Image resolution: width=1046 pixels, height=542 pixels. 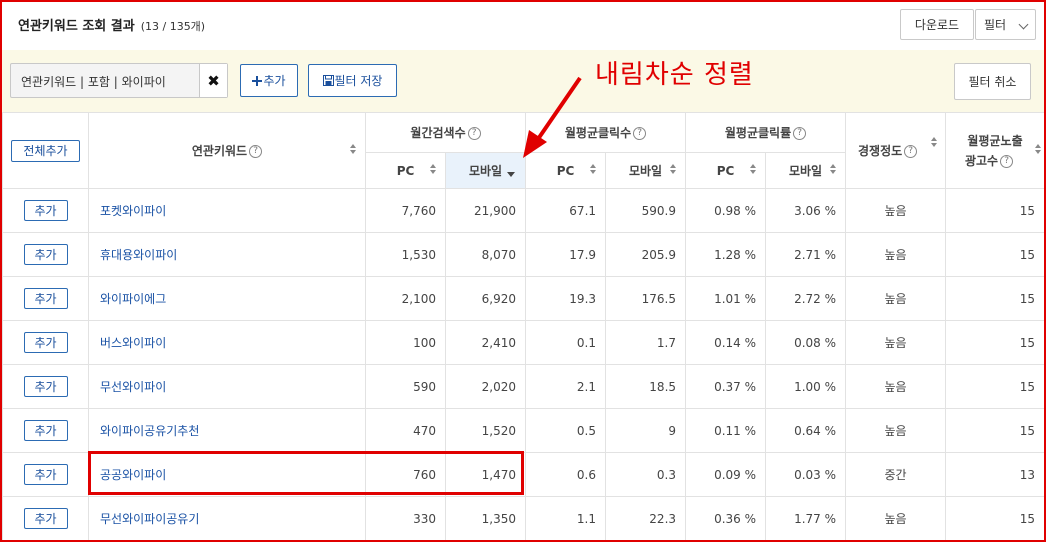 I want to click on keyword-link: 무선와이파이공유기, so click(x=227, y=518).